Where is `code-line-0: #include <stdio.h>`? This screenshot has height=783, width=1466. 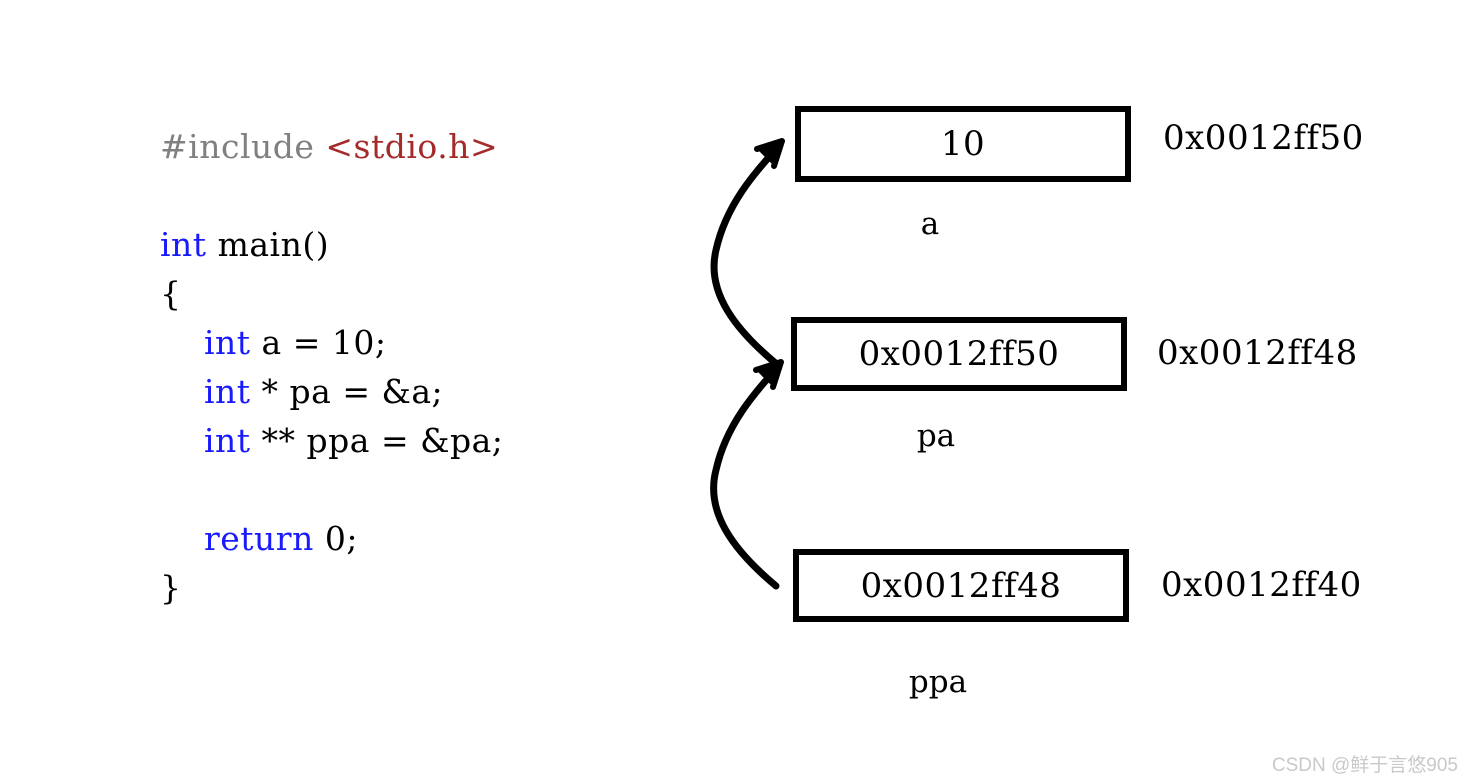 code-line-0: #include <stdio.h> is located at coordinates (331, 146).